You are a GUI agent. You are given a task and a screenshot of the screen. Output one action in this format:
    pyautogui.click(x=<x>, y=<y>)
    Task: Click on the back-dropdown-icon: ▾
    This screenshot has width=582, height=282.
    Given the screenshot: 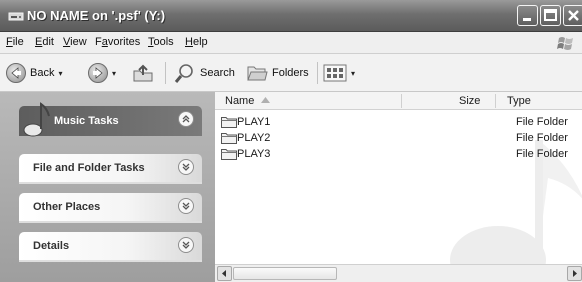 What is the action you would take?
    pyautogui.click(x=60, y=73)
    